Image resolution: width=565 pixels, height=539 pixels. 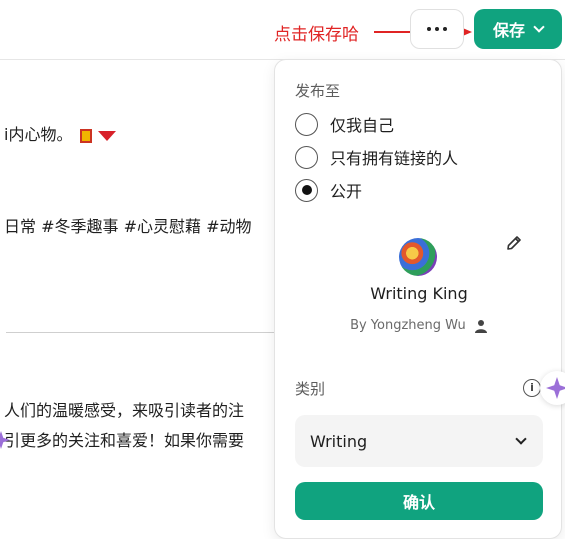 I want to click on author-byline: By Yongzheng Wu, so click(x=419, y=325).